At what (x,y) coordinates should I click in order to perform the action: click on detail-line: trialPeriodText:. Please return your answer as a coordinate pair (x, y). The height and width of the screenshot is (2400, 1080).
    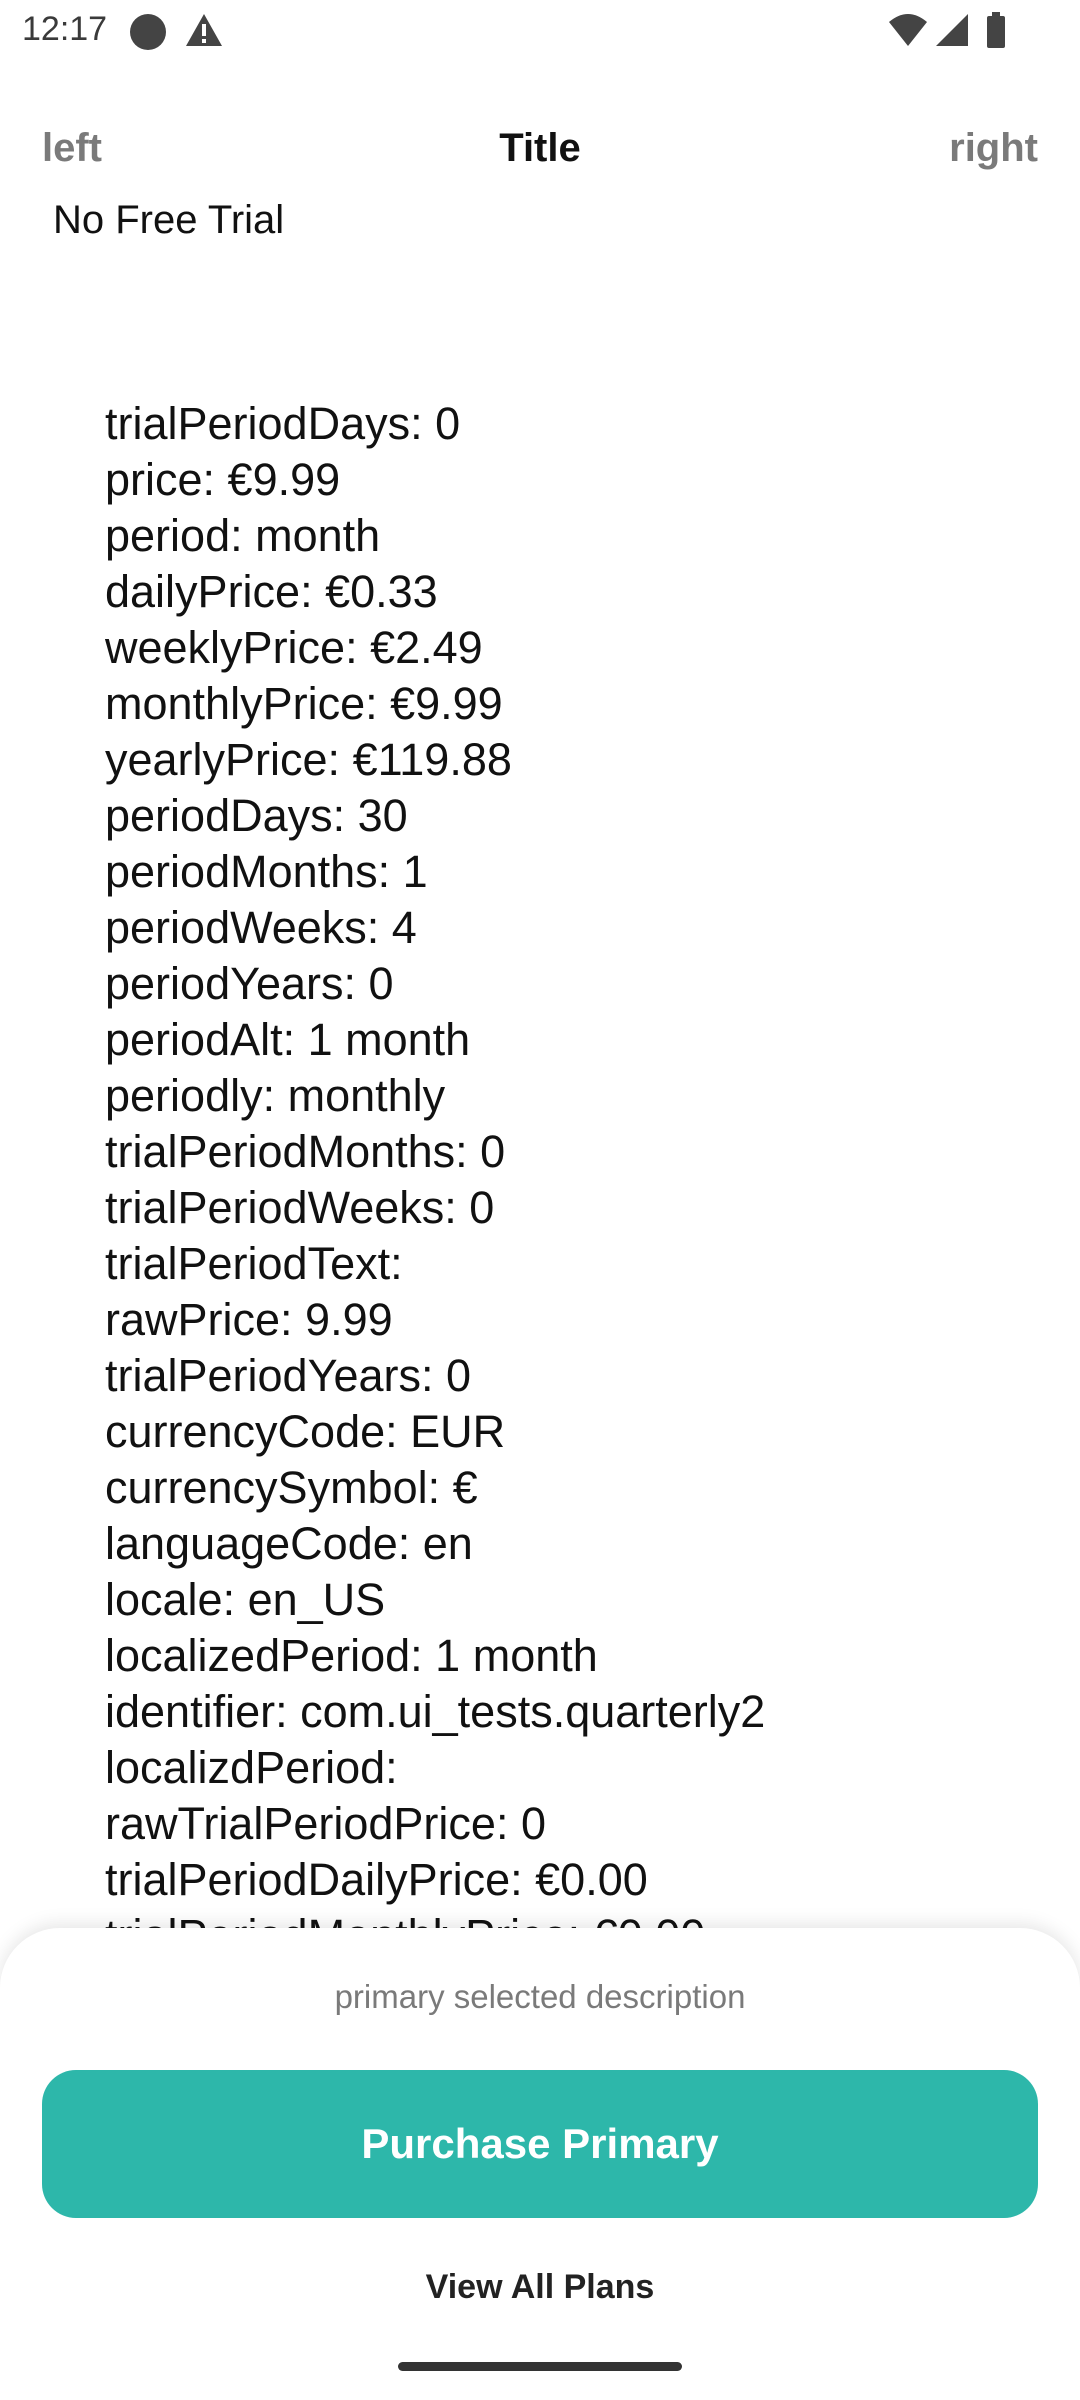
    Looking at the image, I should click on (254, 1263).